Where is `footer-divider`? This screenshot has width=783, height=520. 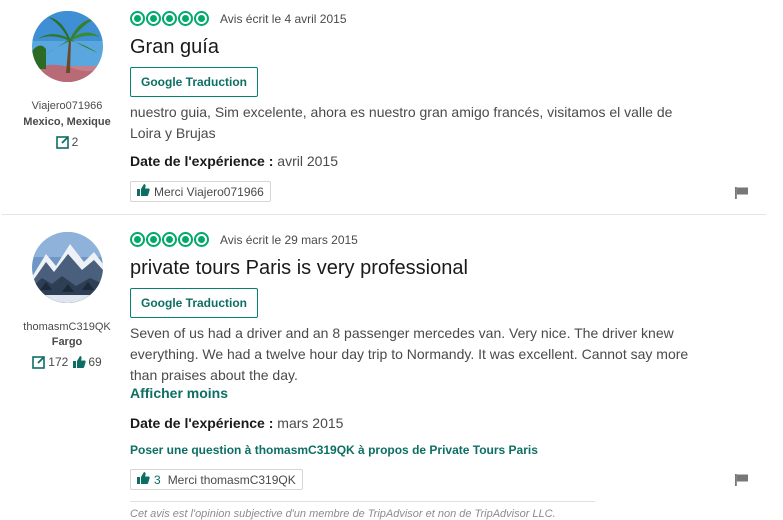 footer-divider is located at coordinates (362, 501).